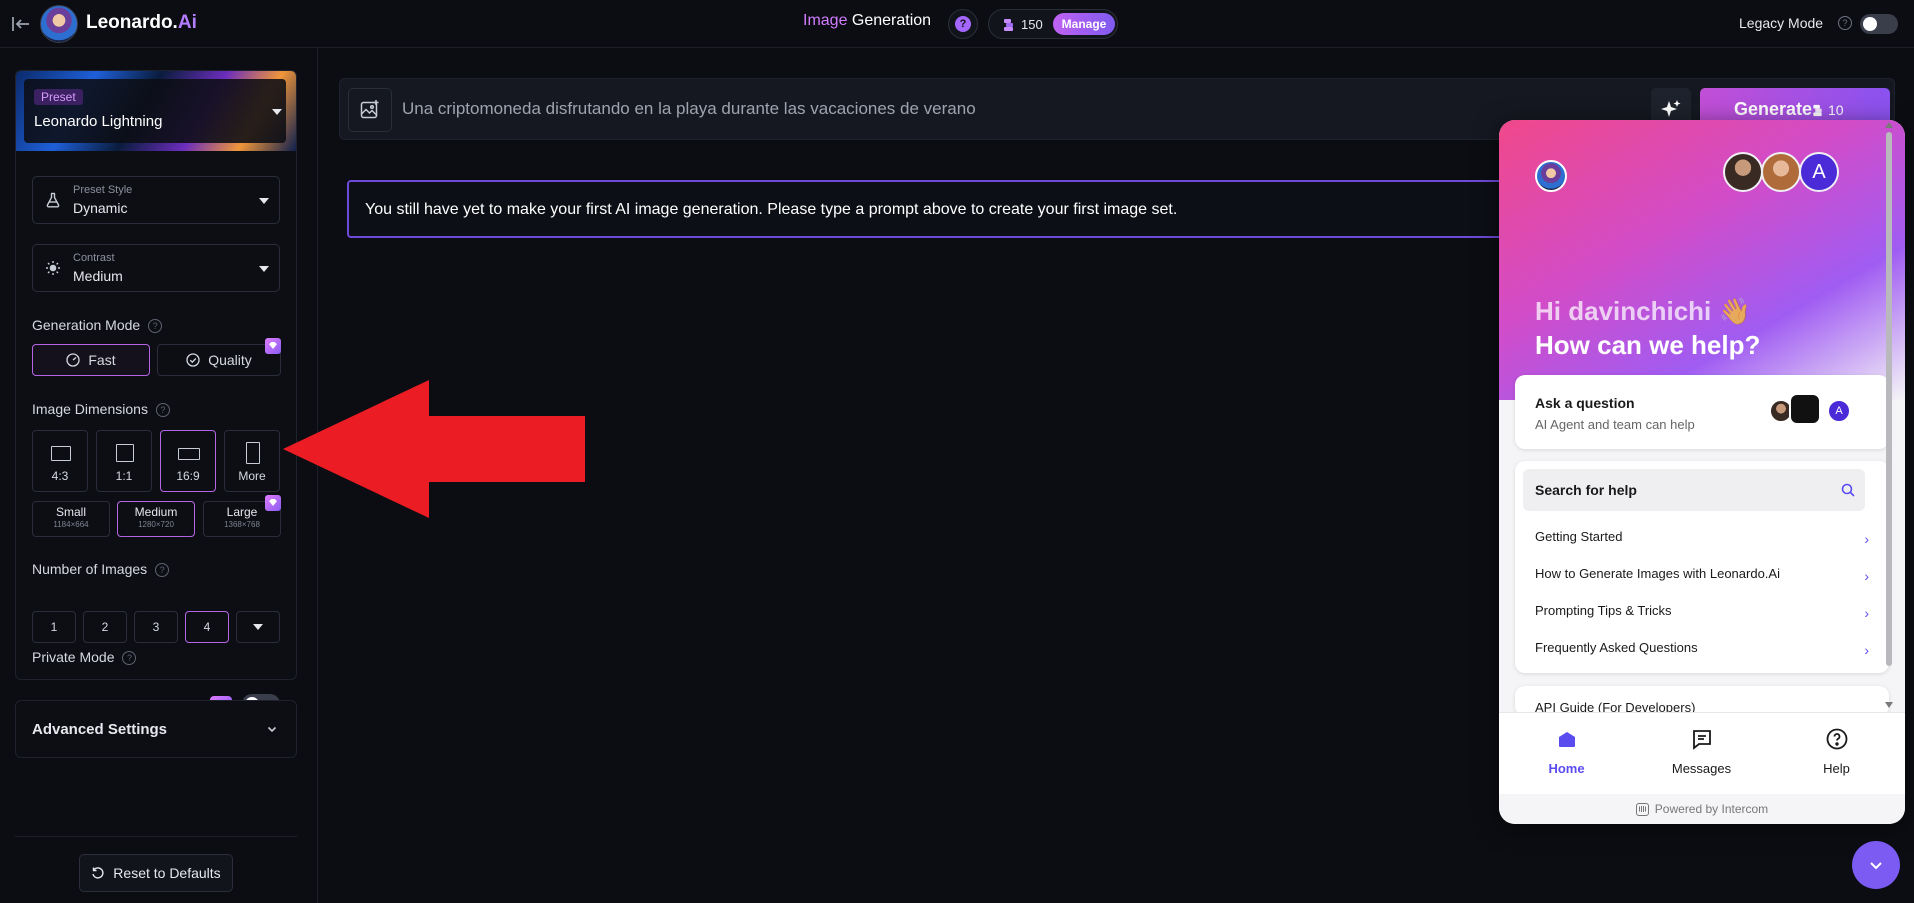 This screenshot has height=903, width=1914. What do you see at coordinates (156, 873) in the screenshot?
I see `reset-to-defaults-button: Reset to Defaults` at bounding box center [156, 873].